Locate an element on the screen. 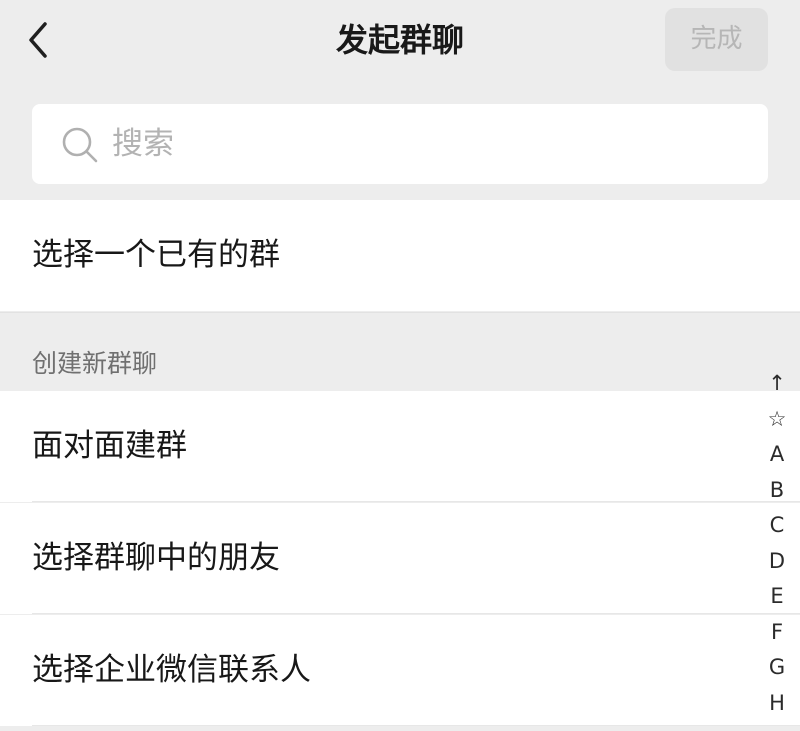 This screenshot has height=731, width=800. index-letter-e: E is located at coordinates (777, 597).